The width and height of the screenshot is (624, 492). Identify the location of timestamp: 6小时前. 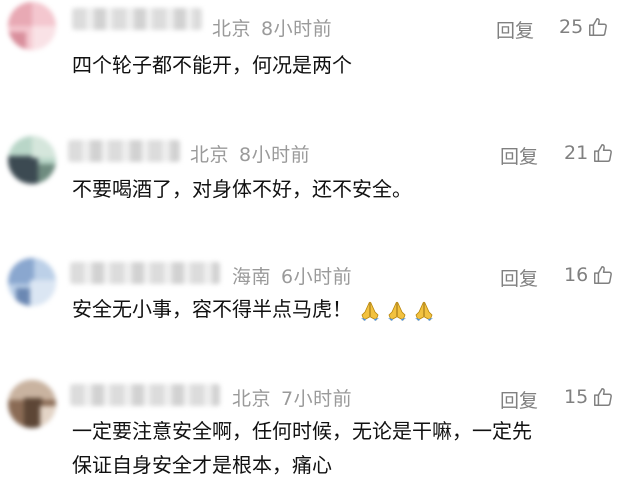
(317, 277).